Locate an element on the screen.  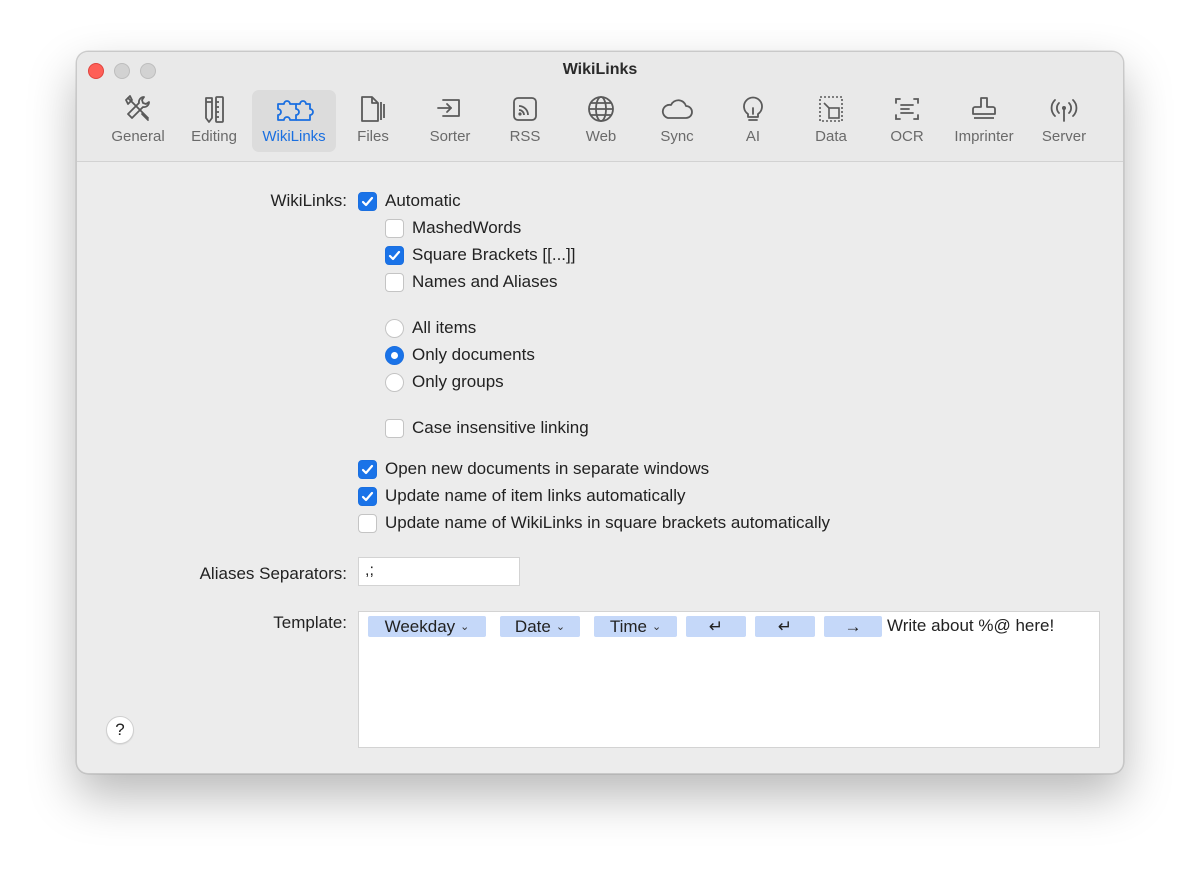
globe-icon is located at coordinates (601, 109).